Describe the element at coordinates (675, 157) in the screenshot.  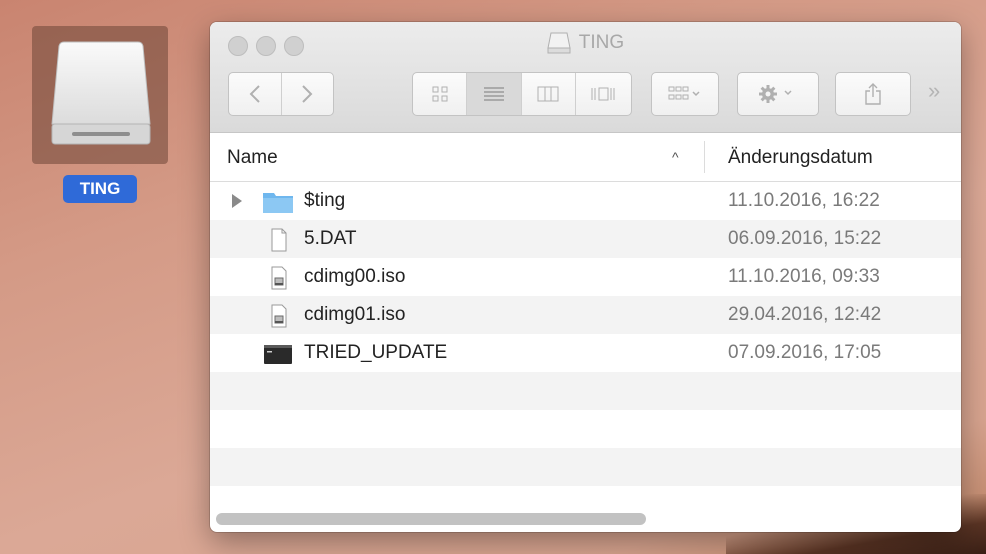
I see `sort-ascending-icon: ^` at that location.